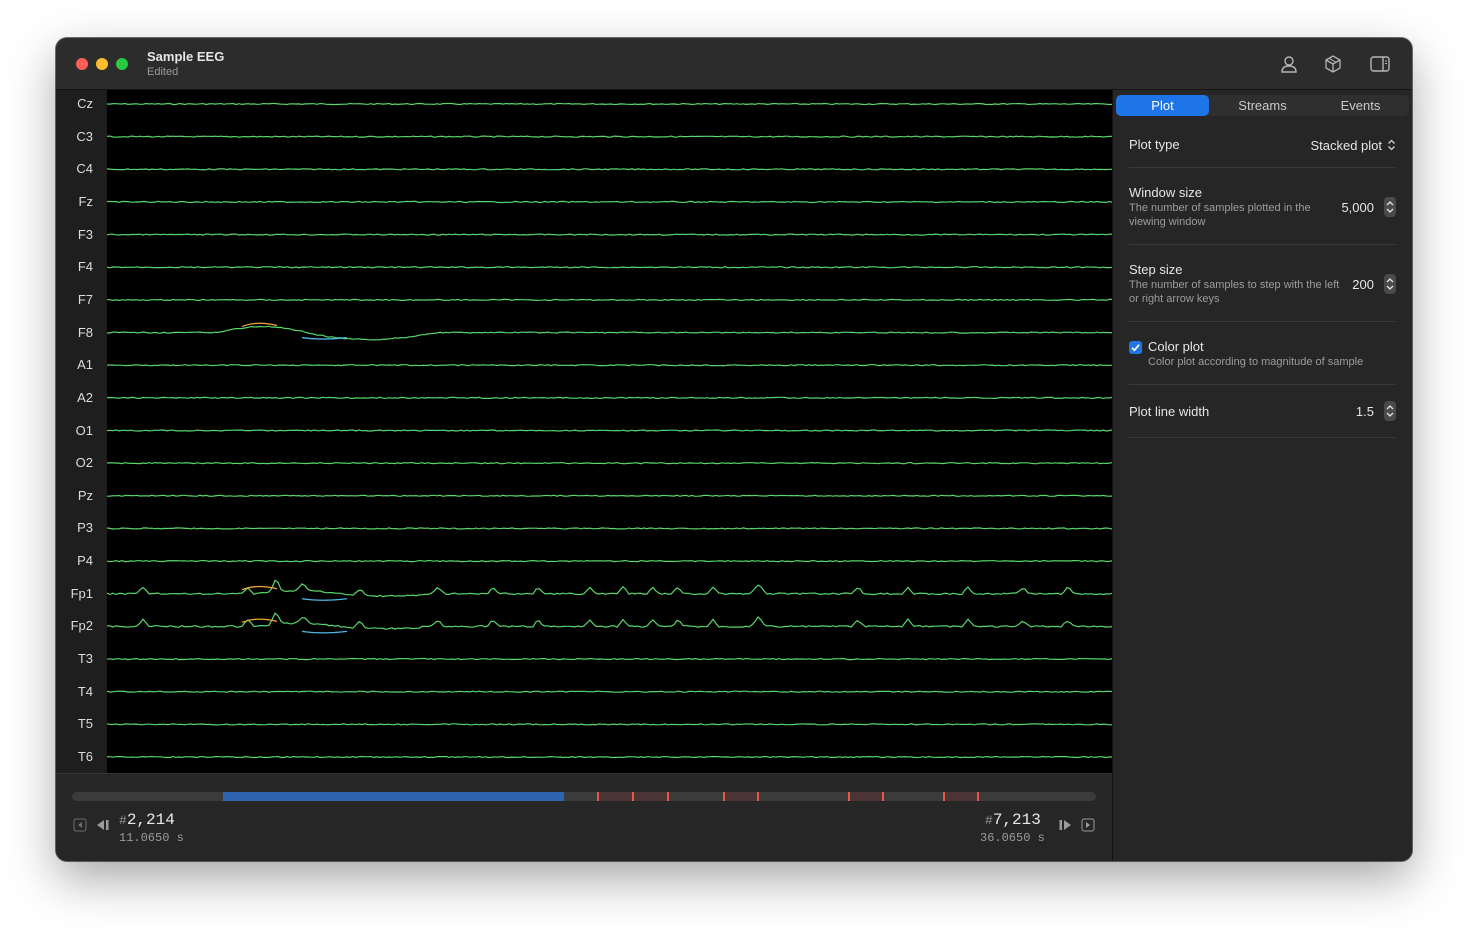 The height and width of the screenshot is (936, 1468). Describe the element at coordinates (609, 528) in the screenshot. I see `trace-p3` at that location.